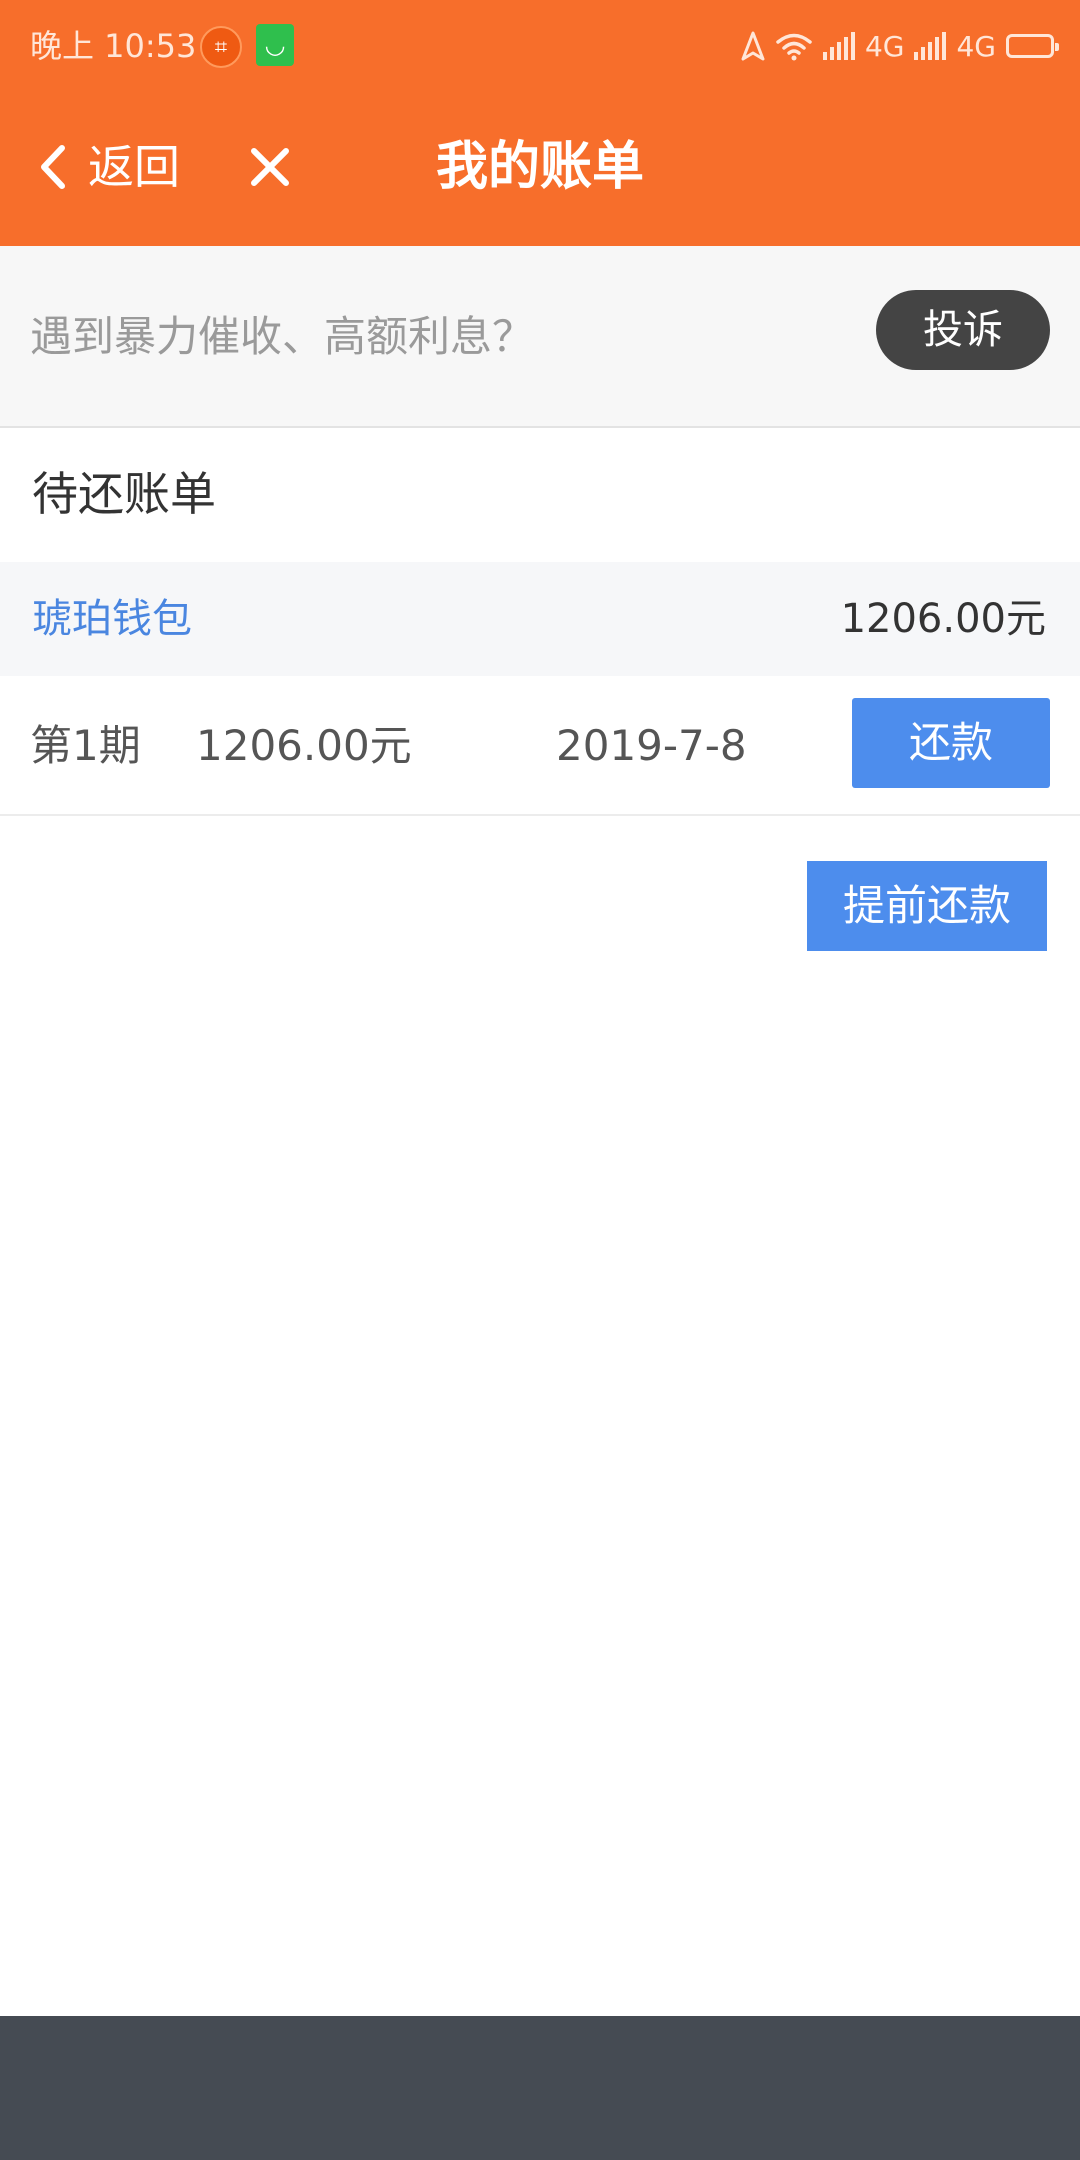 The width and height of the screenshot is (1080, 2160). Describe the element at coordinates (651, 745) in the screenshot. I see `installment-due-date: 2019-7-8` at that location.